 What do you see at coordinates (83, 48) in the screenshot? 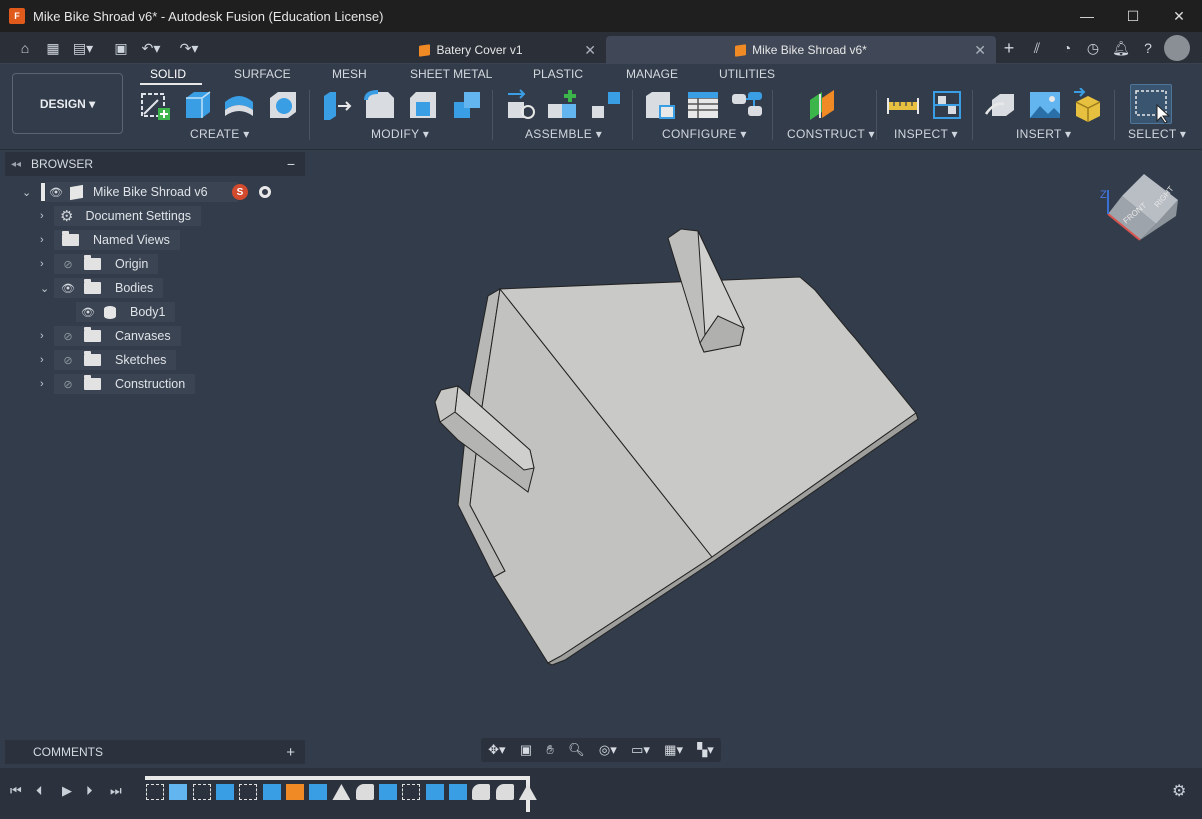
I see `file-menu-icon: ▤▾` at bounding box center [83, 48].